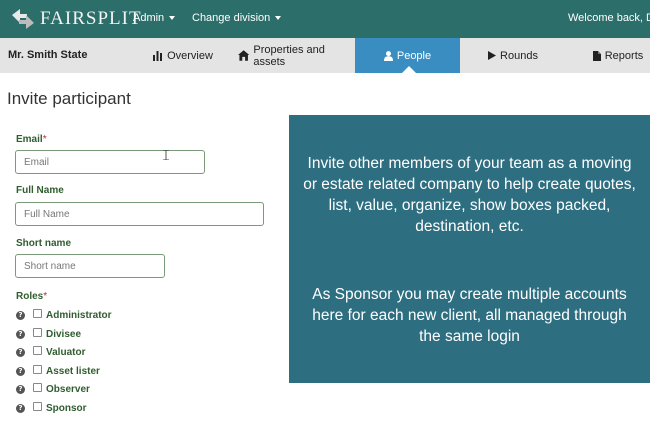 This screenshot has width=650, height=430. What do you see at coordinates (414, 55) in the screenshot?
I see `tab-label: People` at bounding box center [414, 55].